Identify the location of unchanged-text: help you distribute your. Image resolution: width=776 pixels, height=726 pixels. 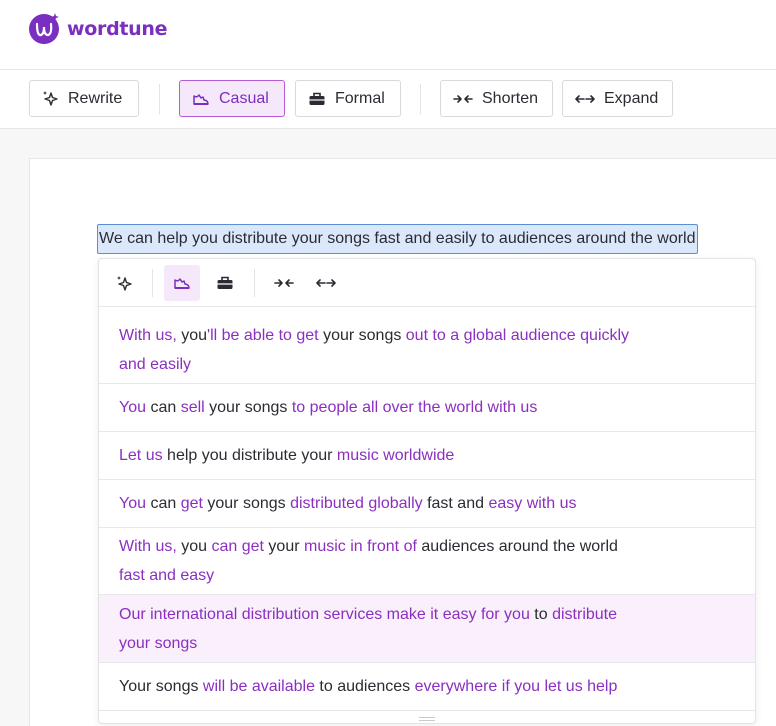
(249, 455).